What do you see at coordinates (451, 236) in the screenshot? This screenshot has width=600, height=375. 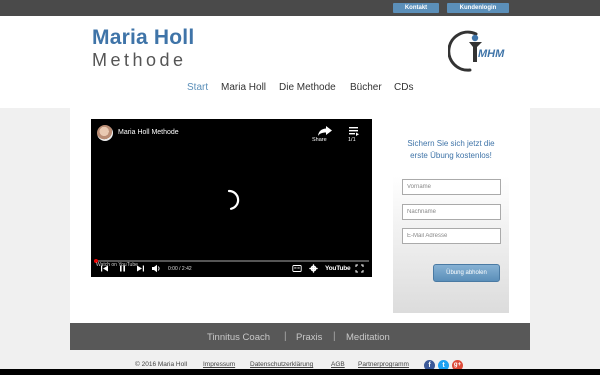 I see `email-input` at bounding box center [451, 236].